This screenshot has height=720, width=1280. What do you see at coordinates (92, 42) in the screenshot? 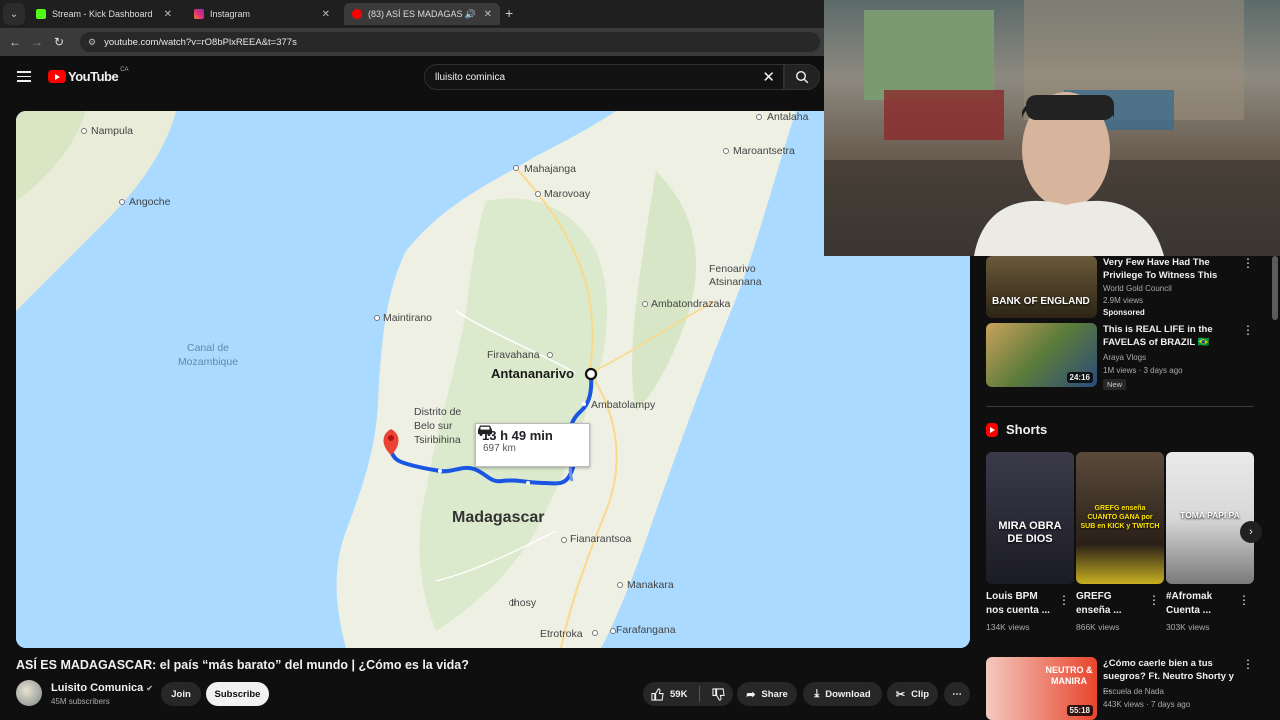
I see `site-info-icon: ⚙` at bounding box center [92, 42].